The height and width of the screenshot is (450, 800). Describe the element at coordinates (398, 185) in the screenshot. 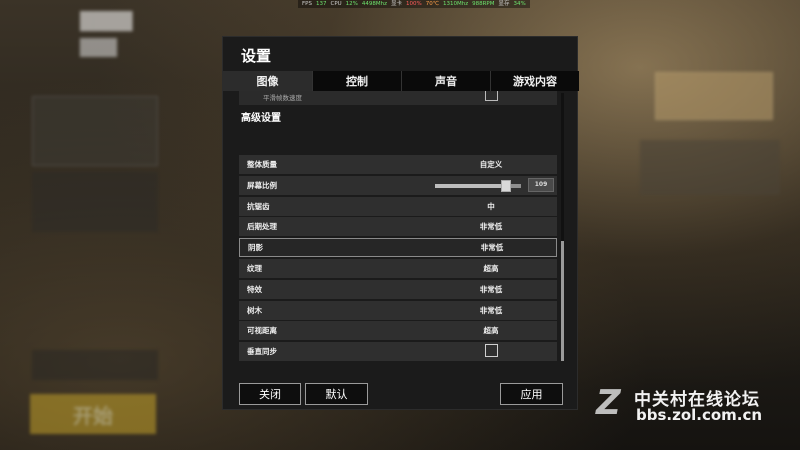

I see `setting-row: 屏幕比例 109` at that location.